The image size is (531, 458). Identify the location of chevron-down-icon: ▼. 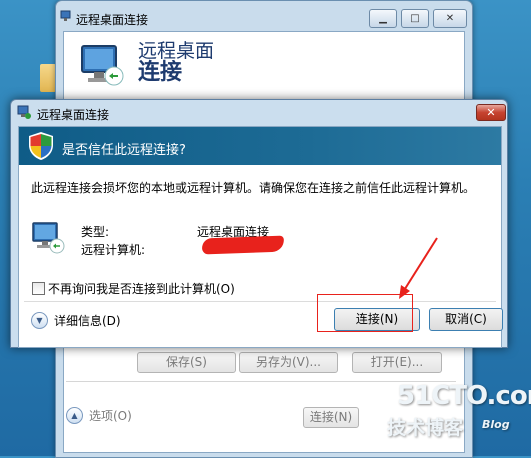
(39, 320).